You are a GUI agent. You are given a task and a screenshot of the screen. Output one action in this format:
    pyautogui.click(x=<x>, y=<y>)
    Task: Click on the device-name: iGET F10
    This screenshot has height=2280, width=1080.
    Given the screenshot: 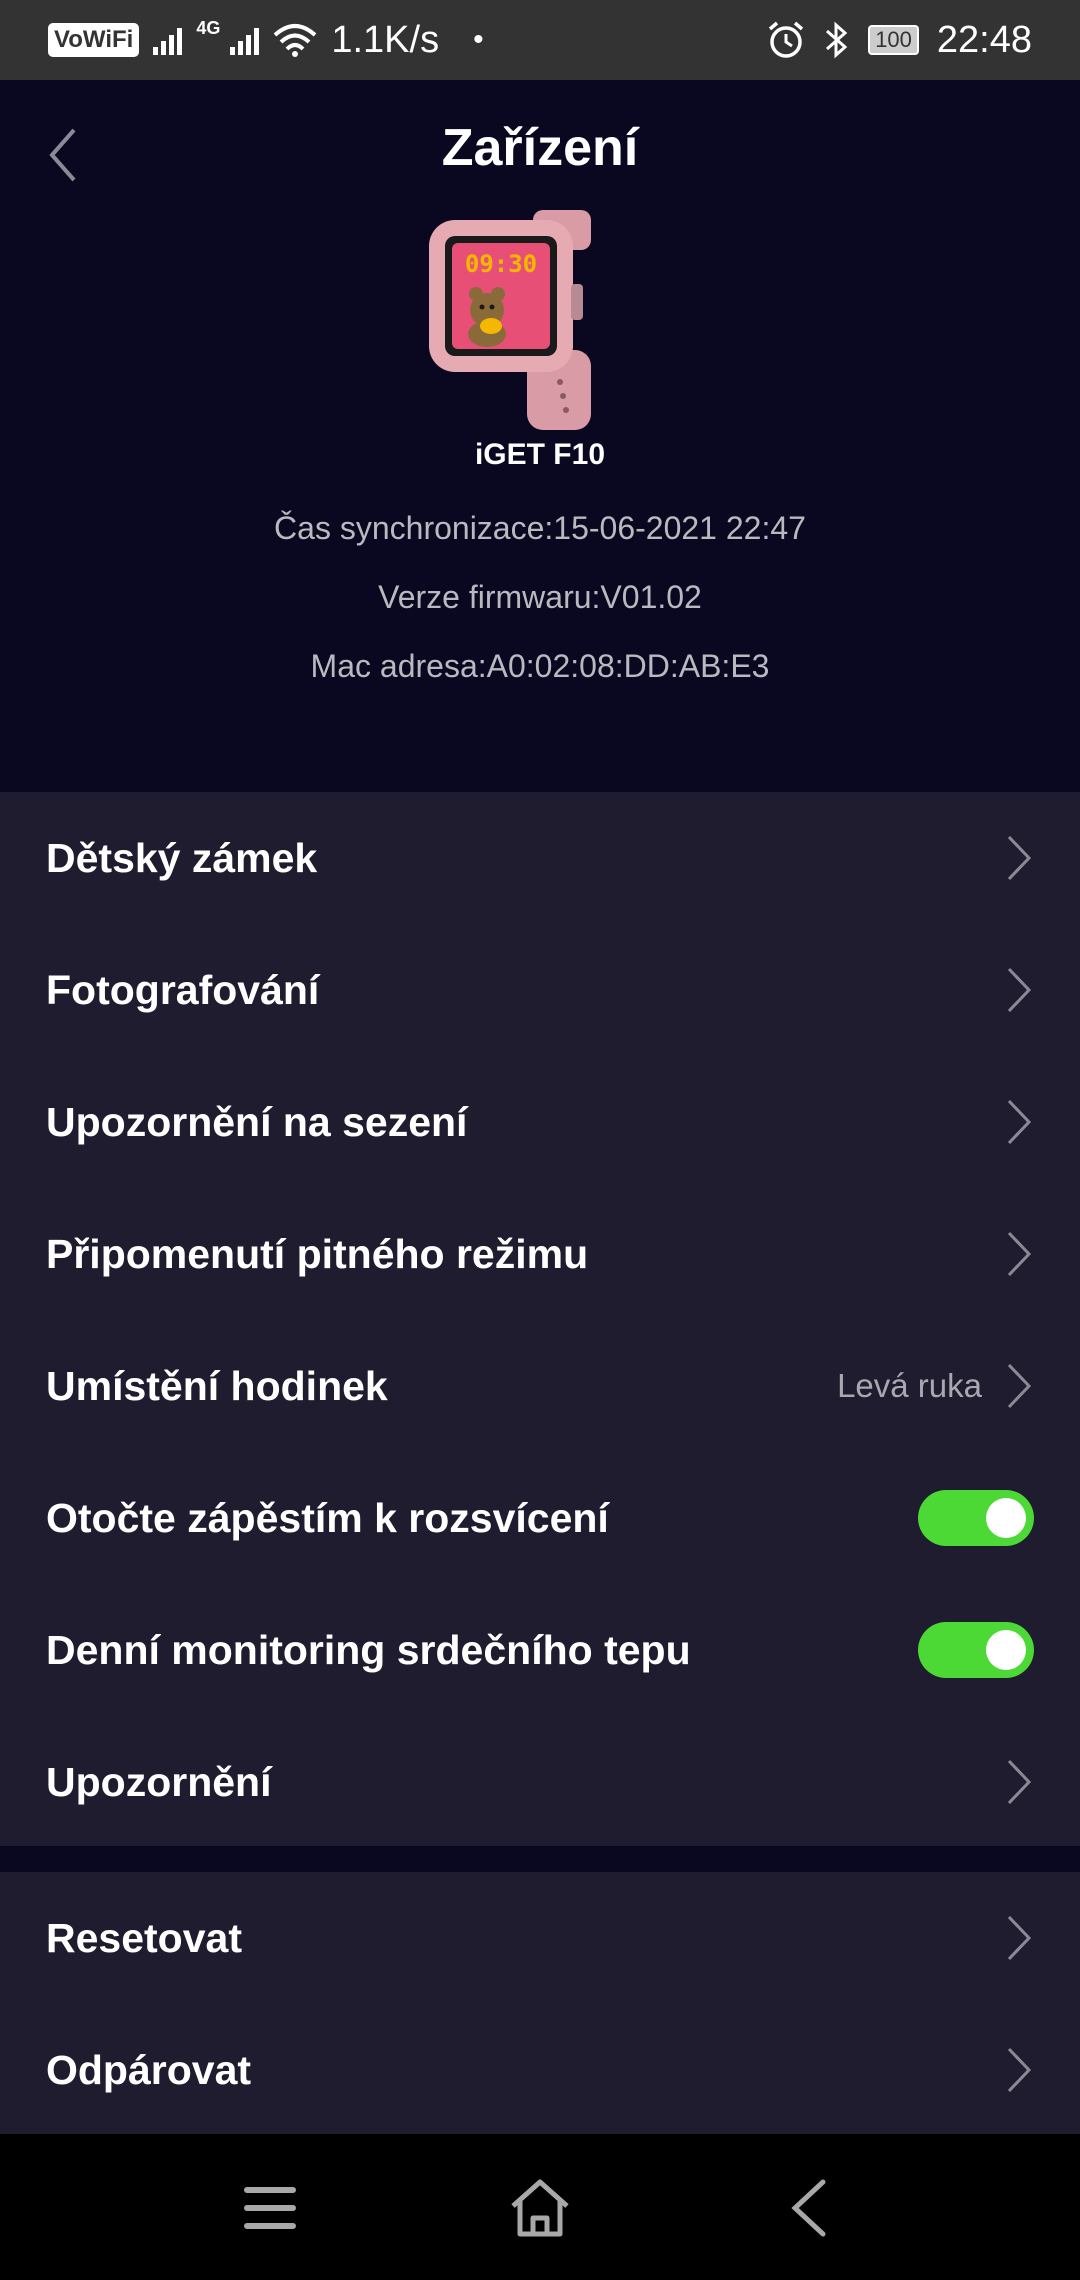 What is the action you would take?
    pyautogui.click(x=540, y=454)
    